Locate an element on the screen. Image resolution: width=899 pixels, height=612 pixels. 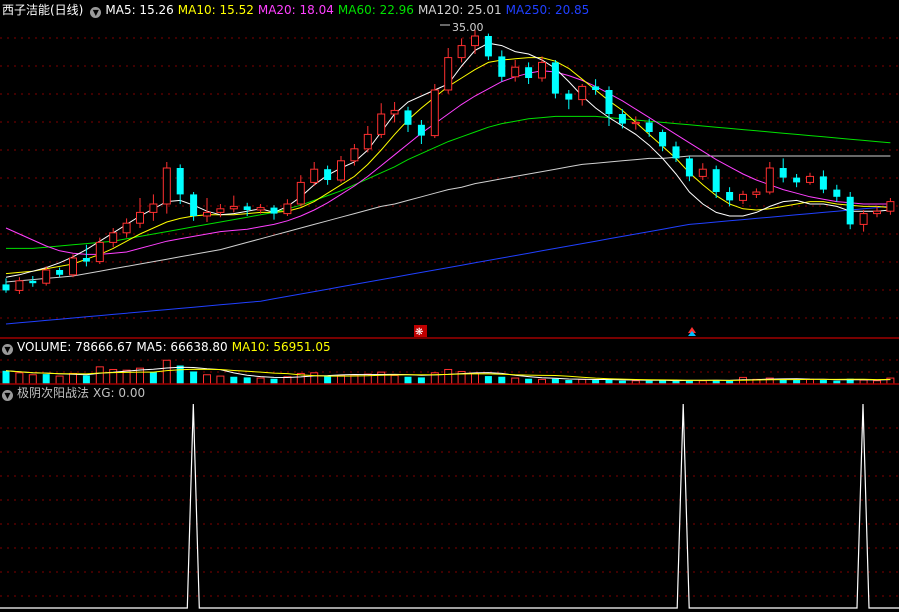
ma60-label: MA60: 22.96 is located at coordinates (375, 10).